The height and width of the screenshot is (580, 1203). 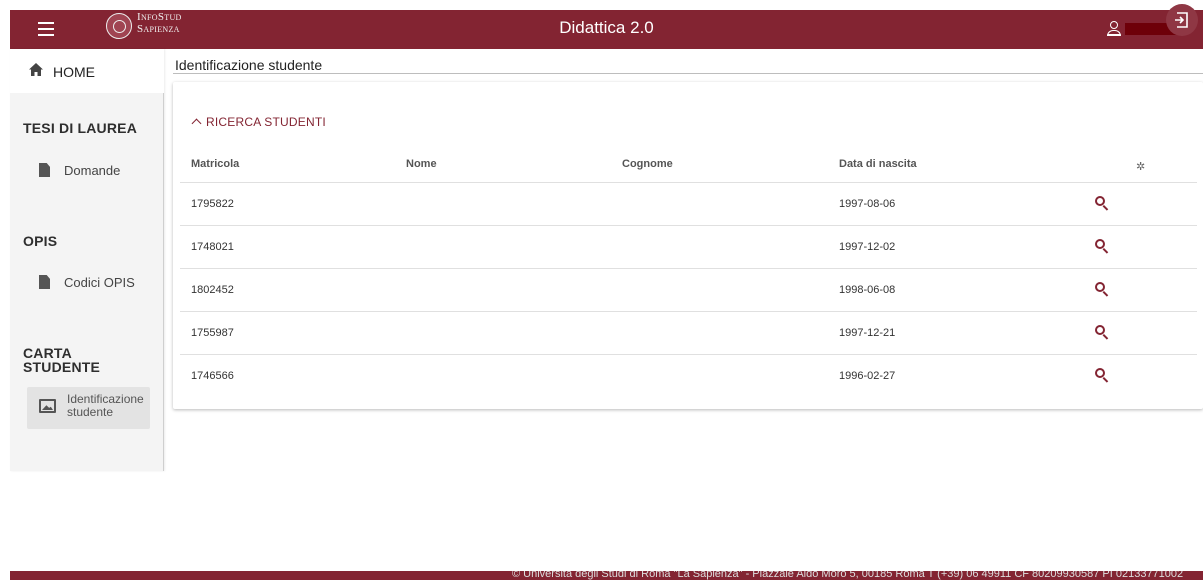 I want to click on section-title-carta-studente: CARTA STUDENTE, so click(x=61, y=360).